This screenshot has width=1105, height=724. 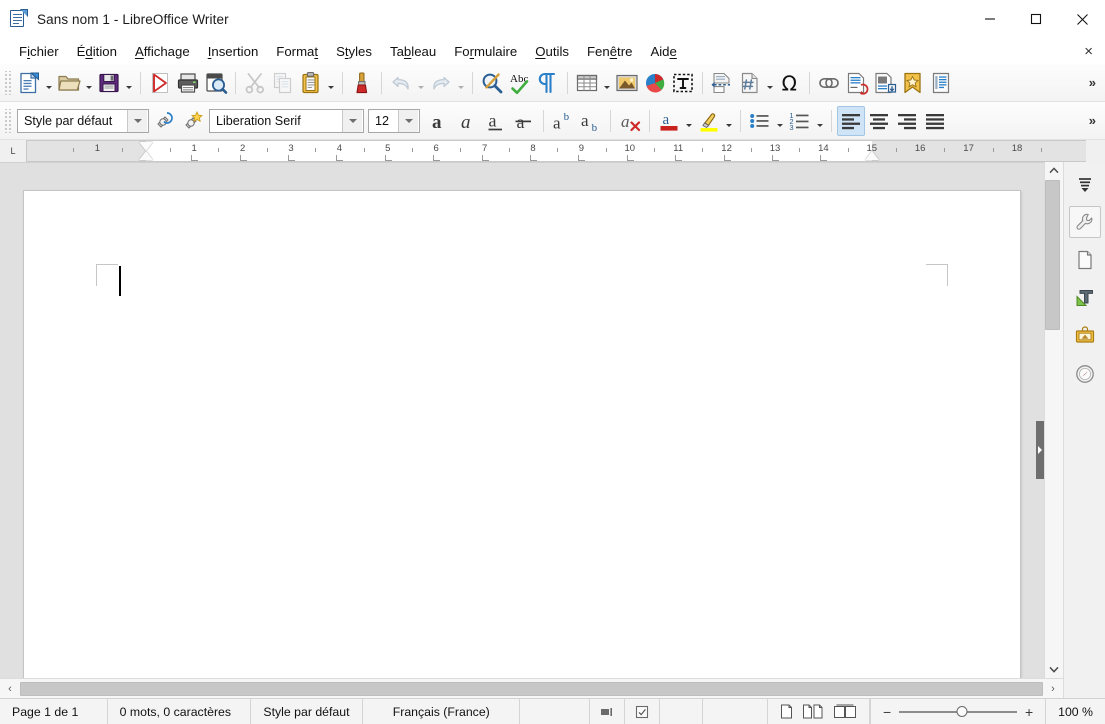 What do you see at coordinates (83, 120) in the screenshot?
I see `paragraph-style-combobox: Style par défaut` at bounding box center [83, 120].